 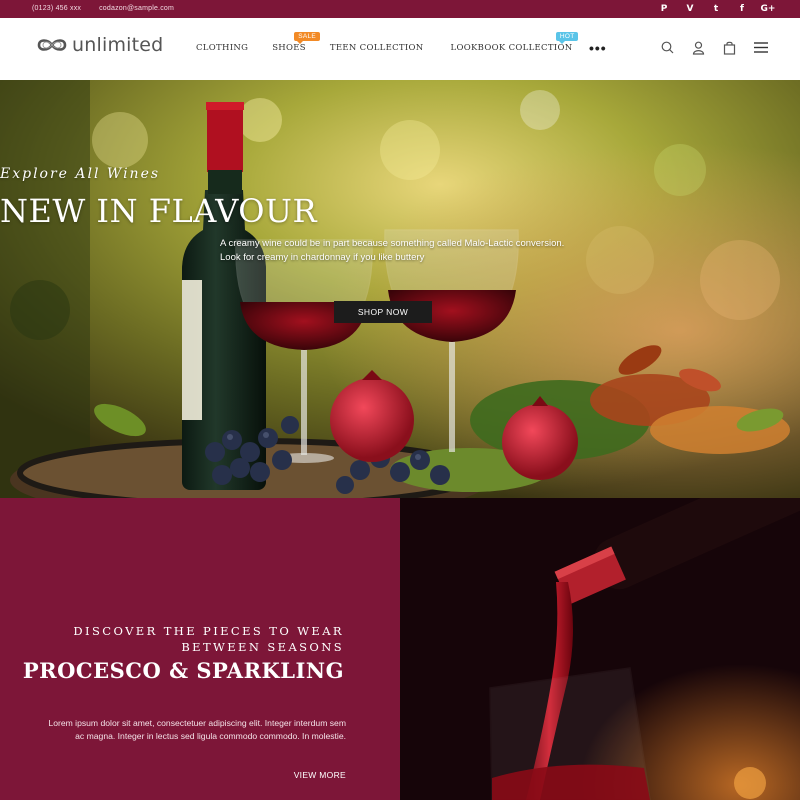 I want to click on pinterest-icon: P, so click(x=664, y=9).